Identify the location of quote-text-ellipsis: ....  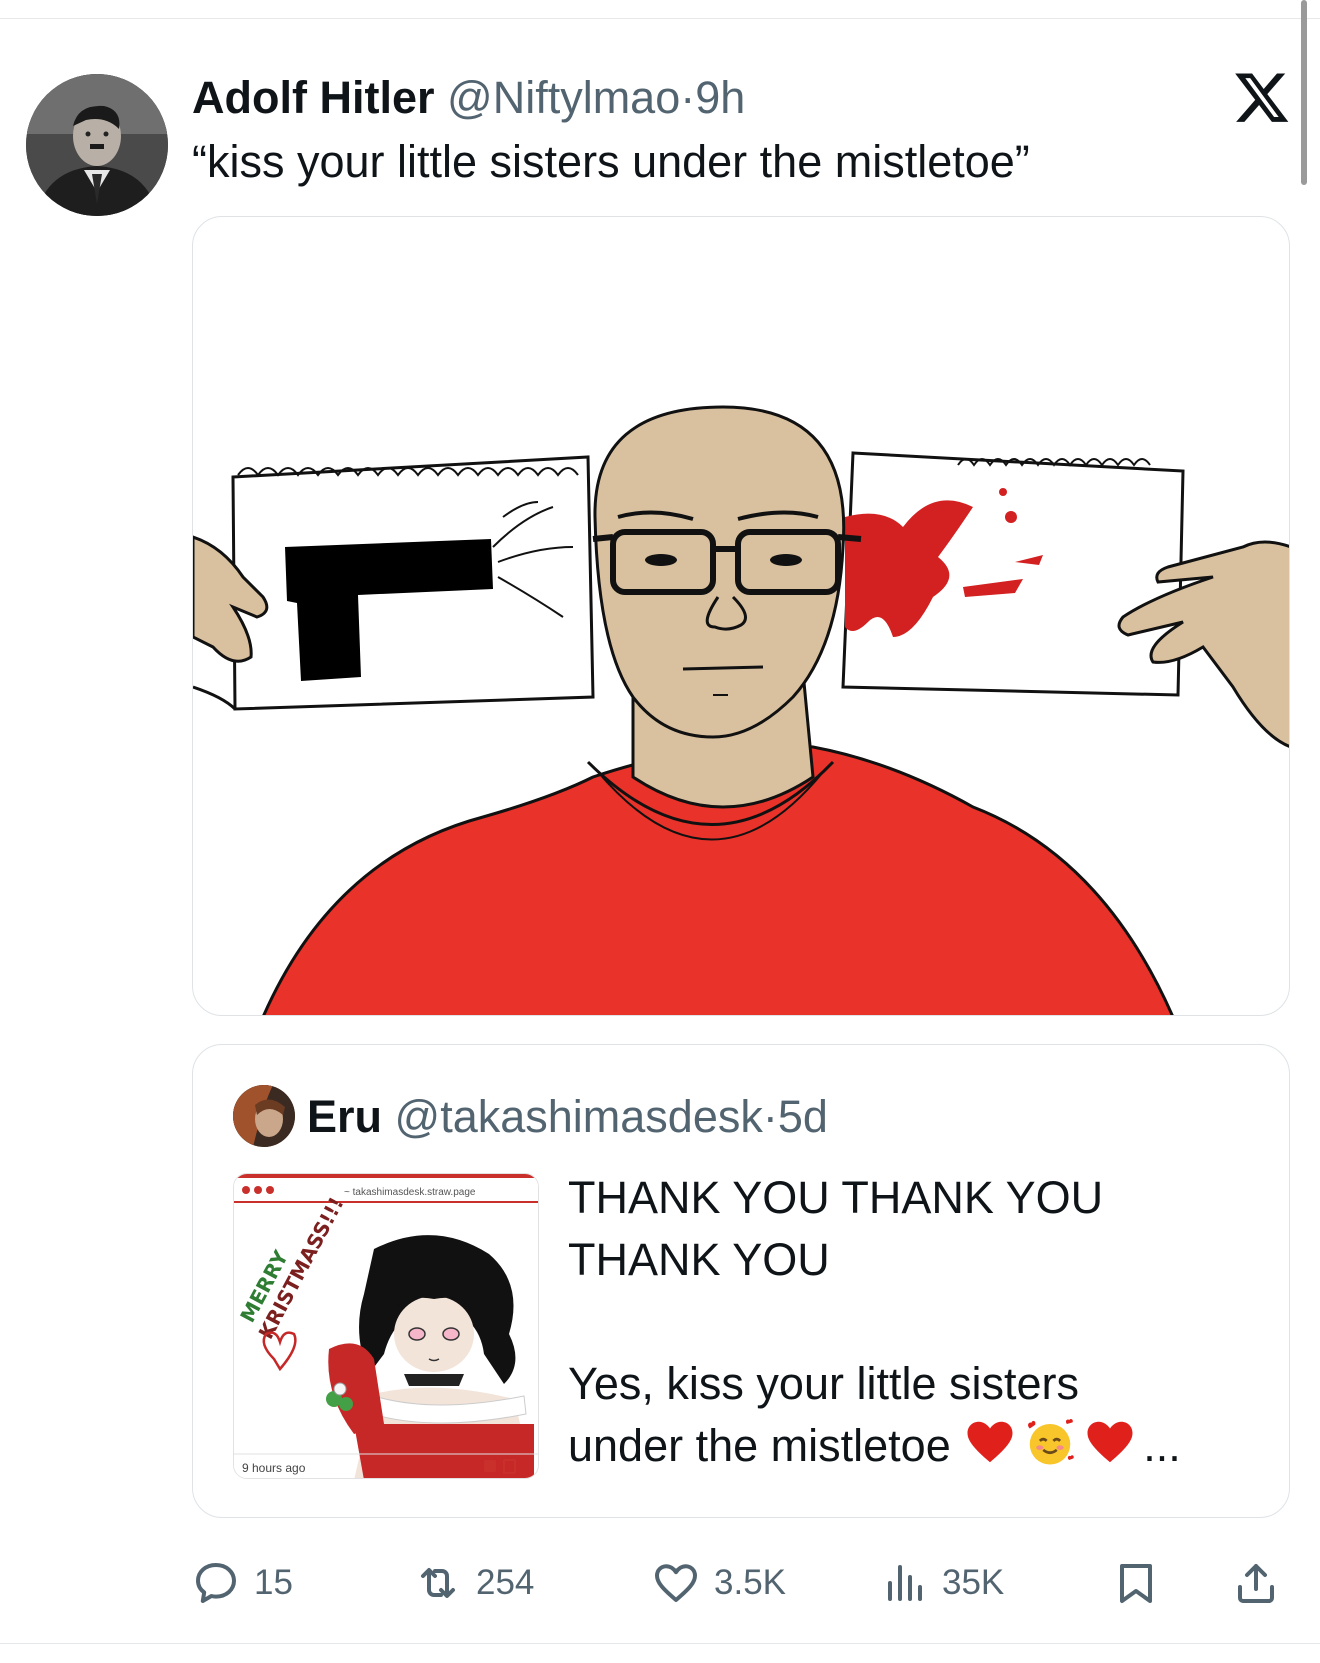
(1162, 1445).